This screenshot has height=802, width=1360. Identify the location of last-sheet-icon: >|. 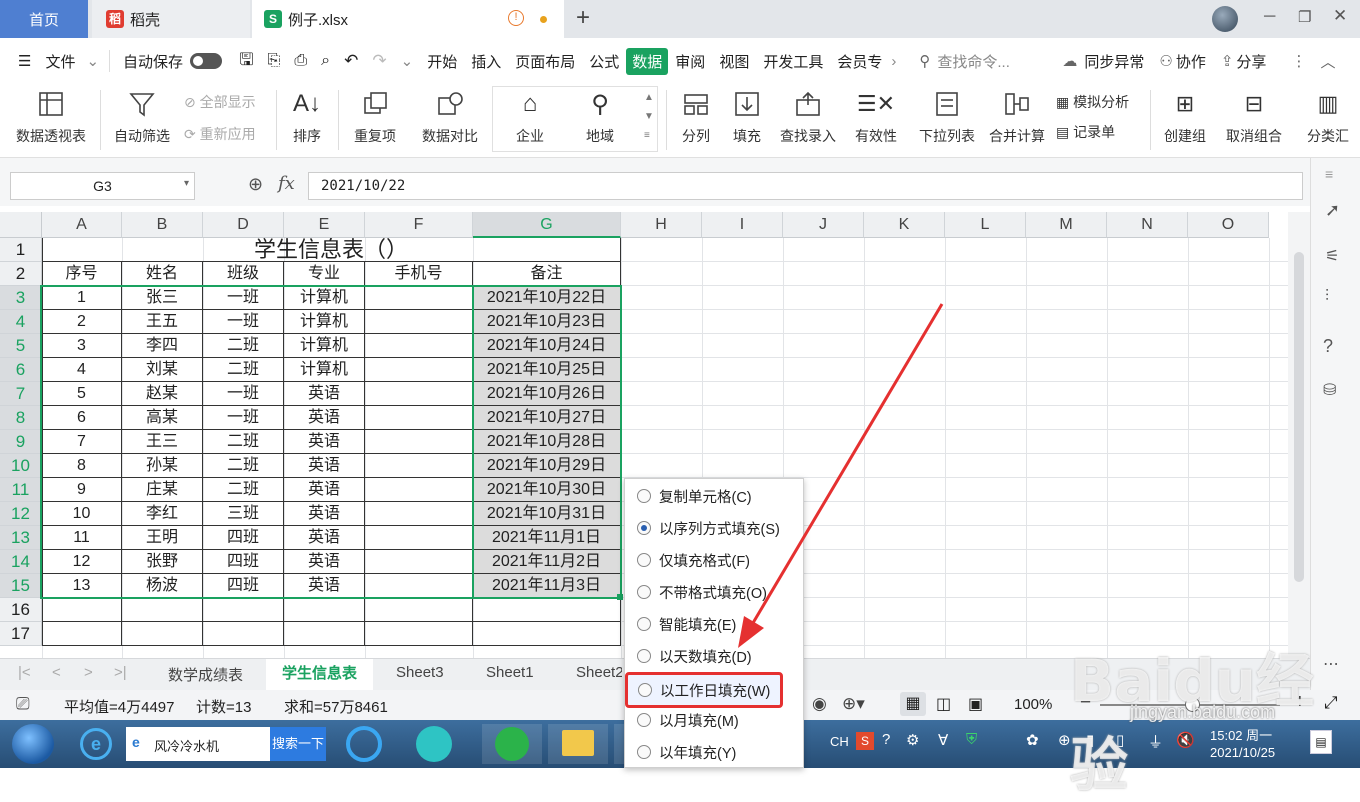
(120, 672).